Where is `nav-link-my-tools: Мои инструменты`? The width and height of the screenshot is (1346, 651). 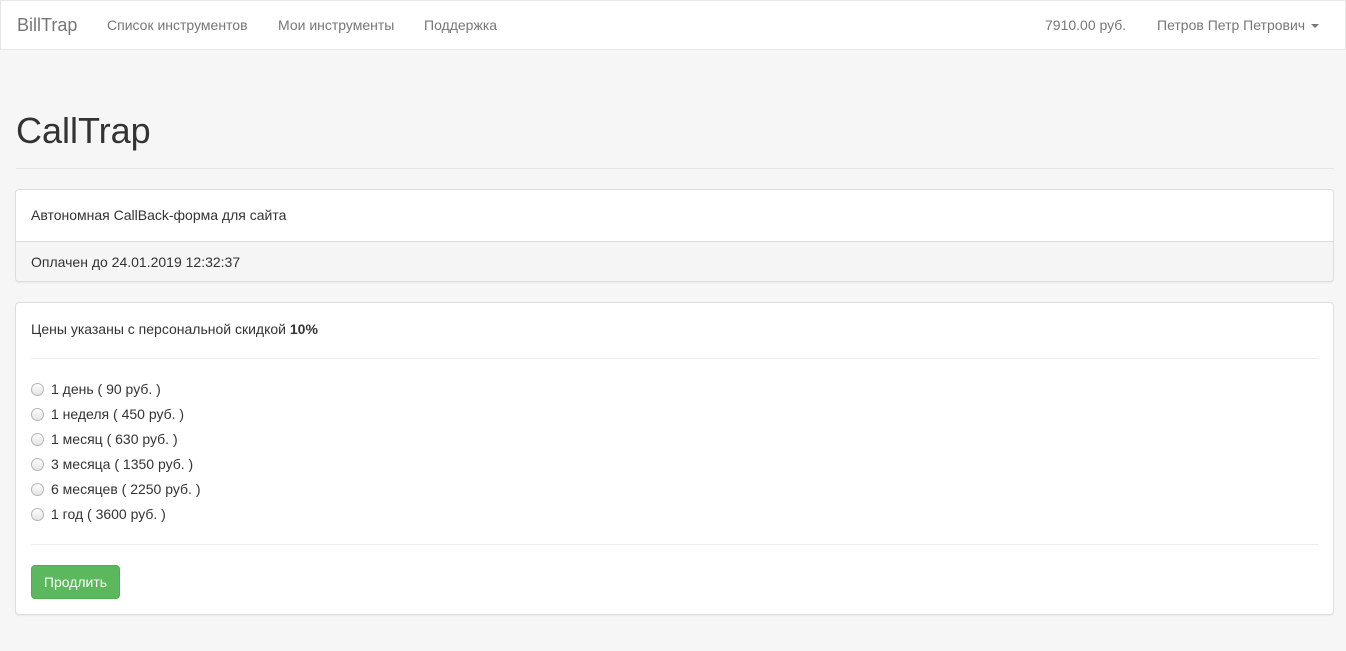 nav-link-my-tools: Мои инструменты is located at coordinates (336, 25).